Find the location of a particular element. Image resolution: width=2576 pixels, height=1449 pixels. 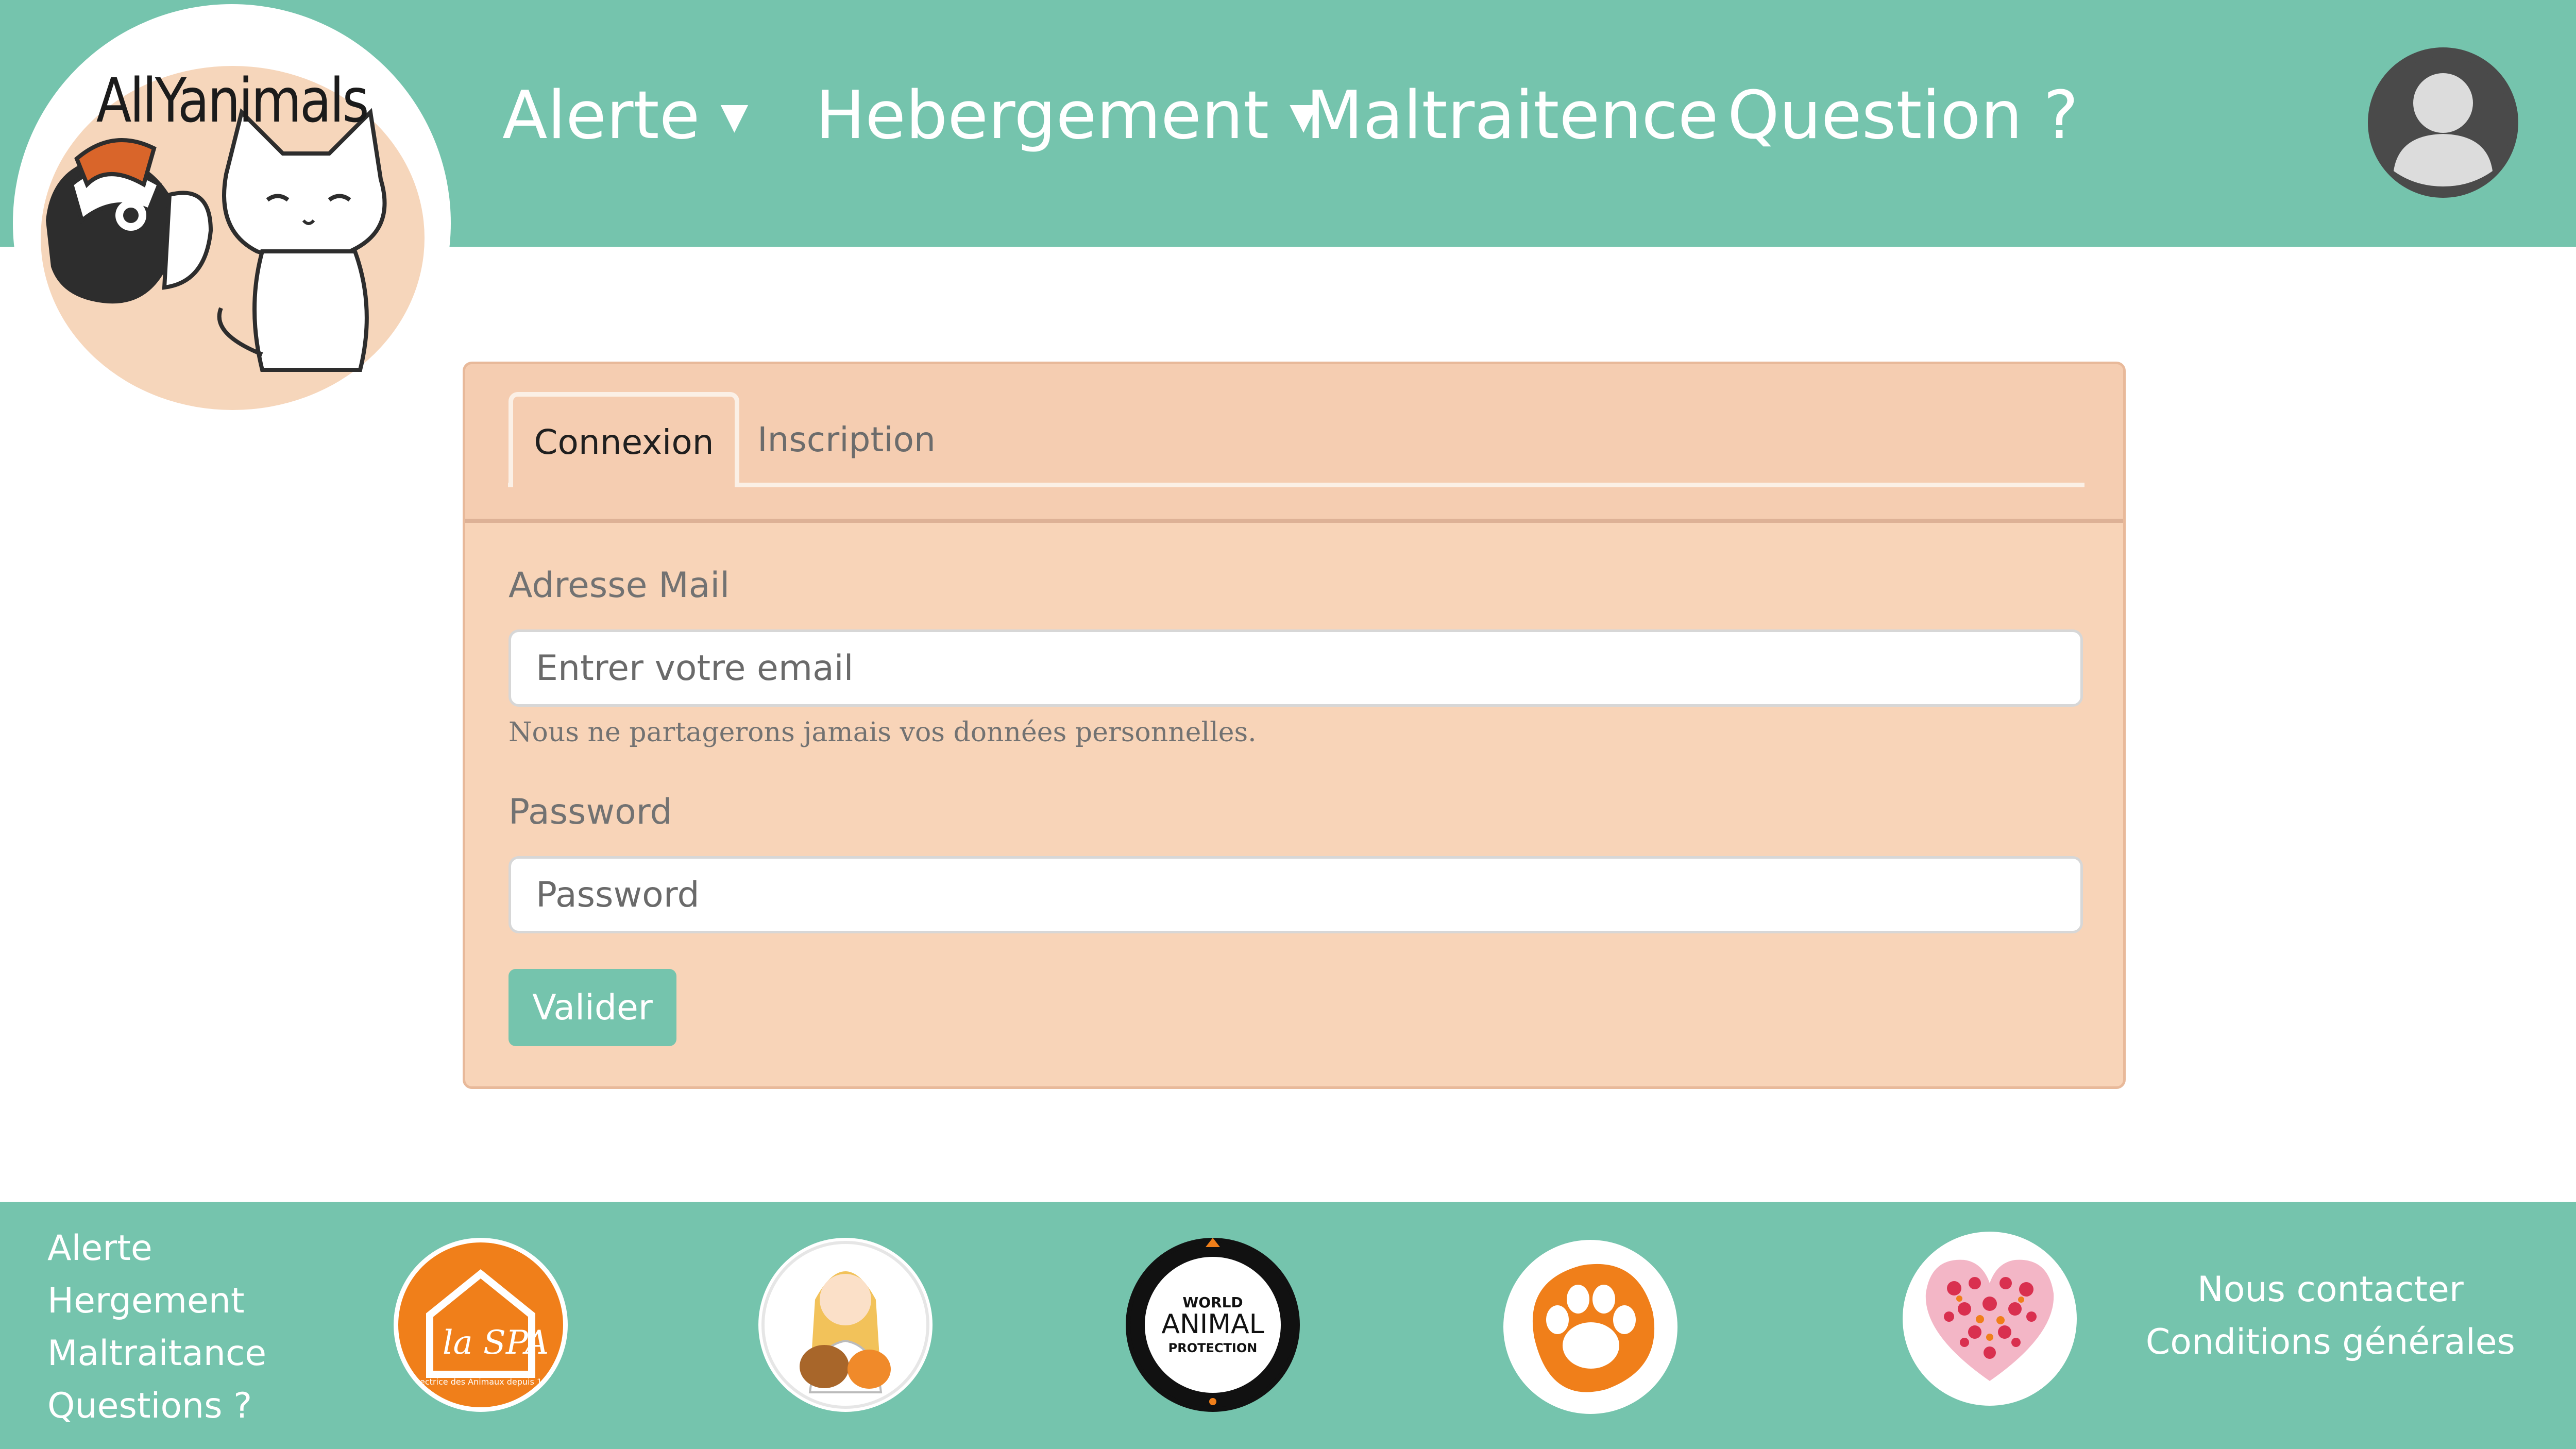

veterinarian-logo is located at coordinates (845, 1325).